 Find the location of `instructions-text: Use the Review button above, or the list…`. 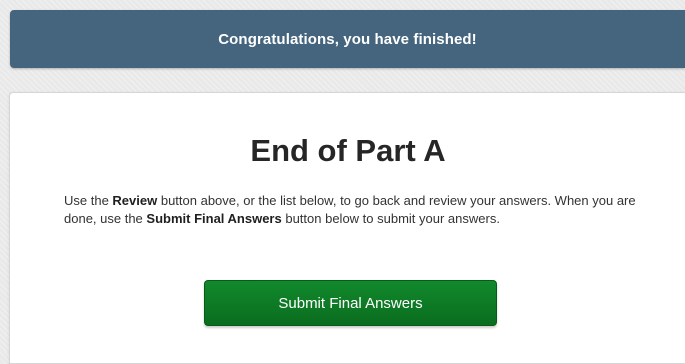

instructions-text: Use the Review button above, or the list… is located at coordinates (351, 210).